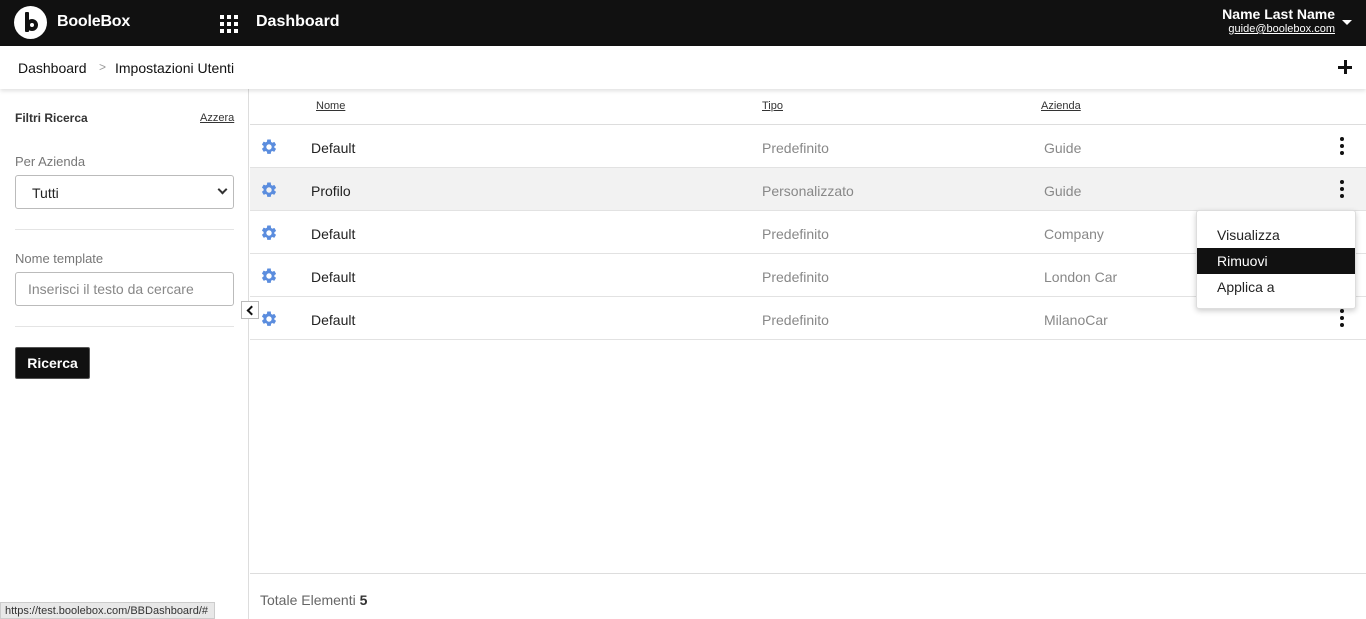 The height and width of the screenshot is (619, 1366). Describe the element at coordinates (683, 67) in the screenshot. I see `breadcrumb: Dashboard > Impostazioni Utenti` at that location.